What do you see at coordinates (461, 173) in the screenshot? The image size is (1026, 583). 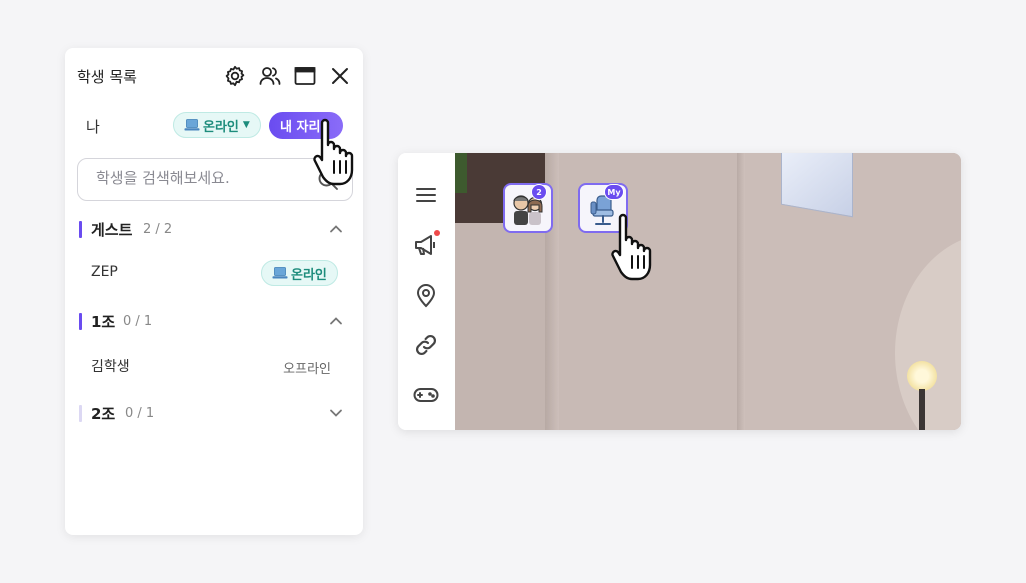 I see `plant-decoration` at bounding box center [461, 173].